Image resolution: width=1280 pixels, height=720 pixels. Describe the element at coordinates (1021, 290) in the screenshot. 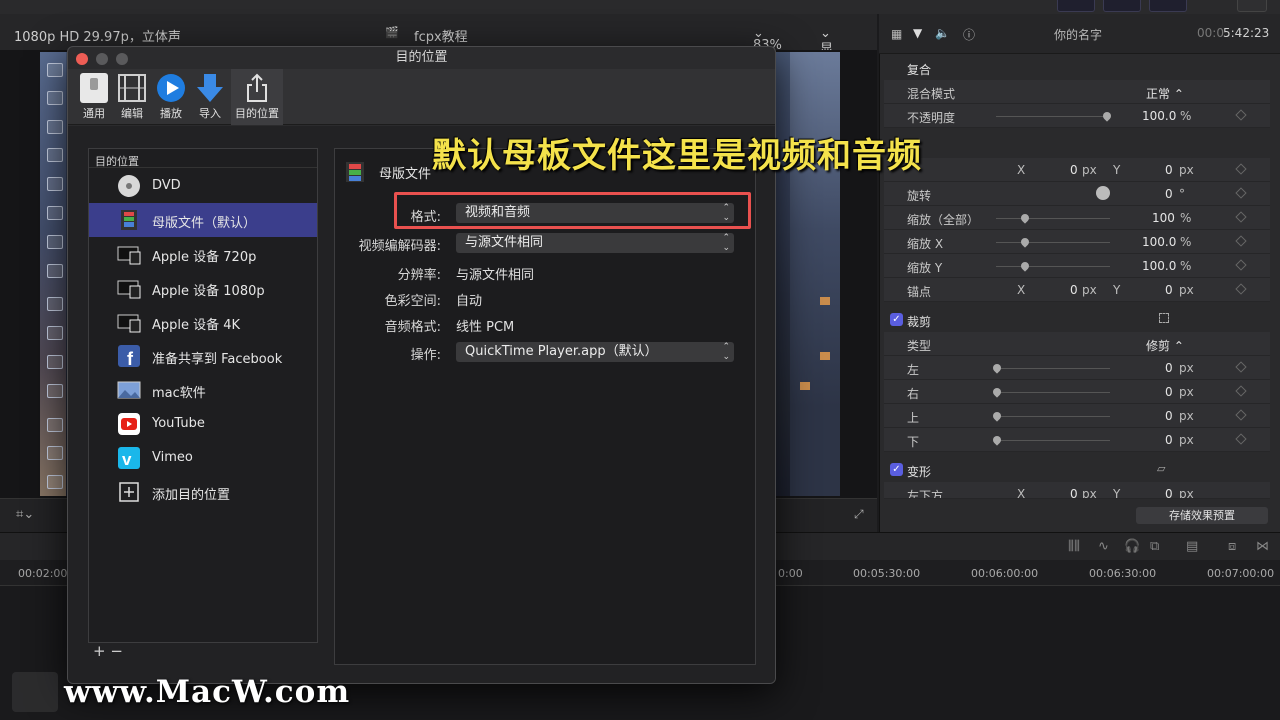

I see `x-label: X` at that location.